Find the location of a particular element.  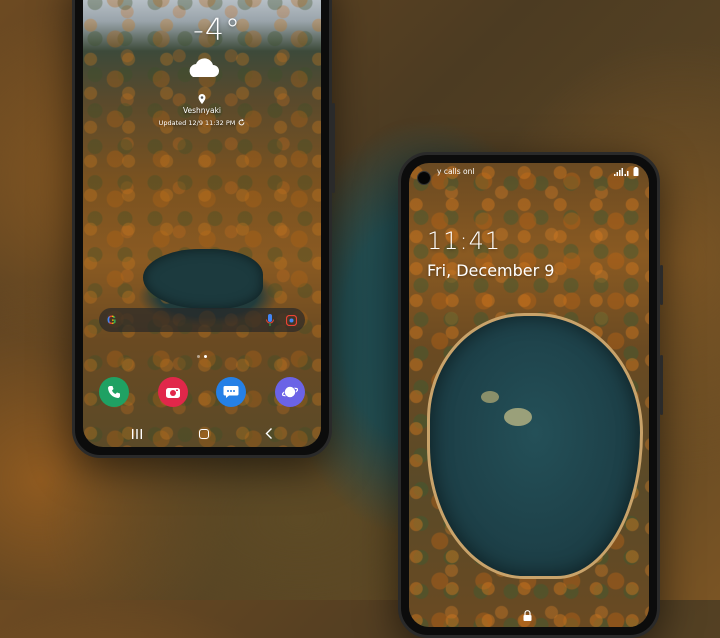

weather-updated-row: Updated 12/9 11:32 PM is located at coordinates (202, 123).